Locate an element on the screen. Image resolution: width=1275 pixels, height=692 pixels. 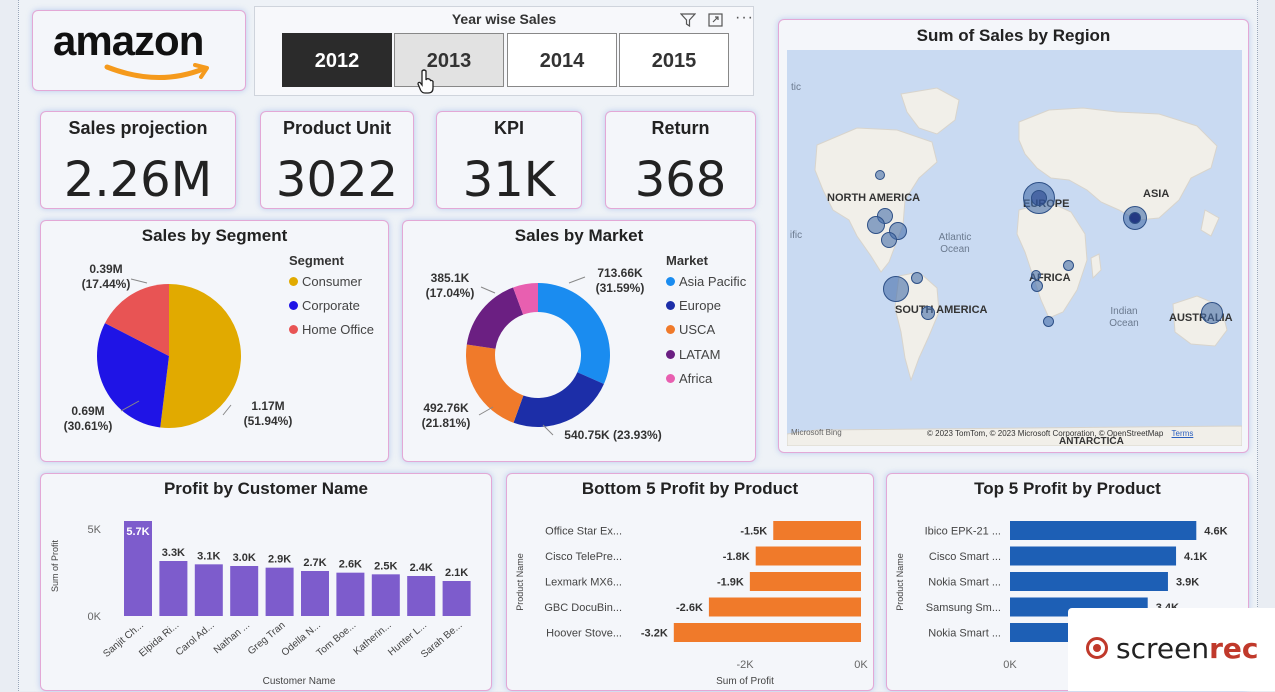
bar-value-label: -1.9K is located at coordinates (730, 583).